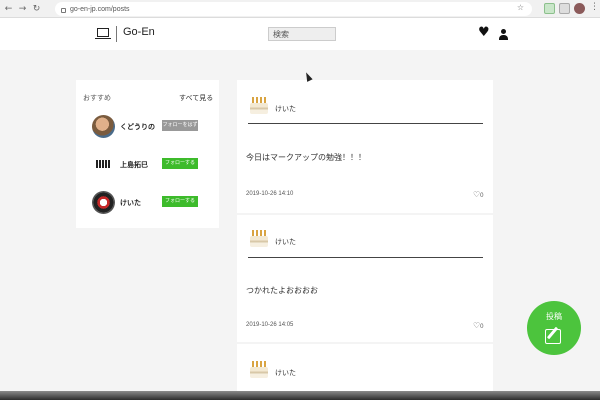 This screenshot has height=400, width=600. What do you see at coordinates (139, 32) in the screenshot?
I see `logo-text: Go-En` at bounding box center [139, 32].